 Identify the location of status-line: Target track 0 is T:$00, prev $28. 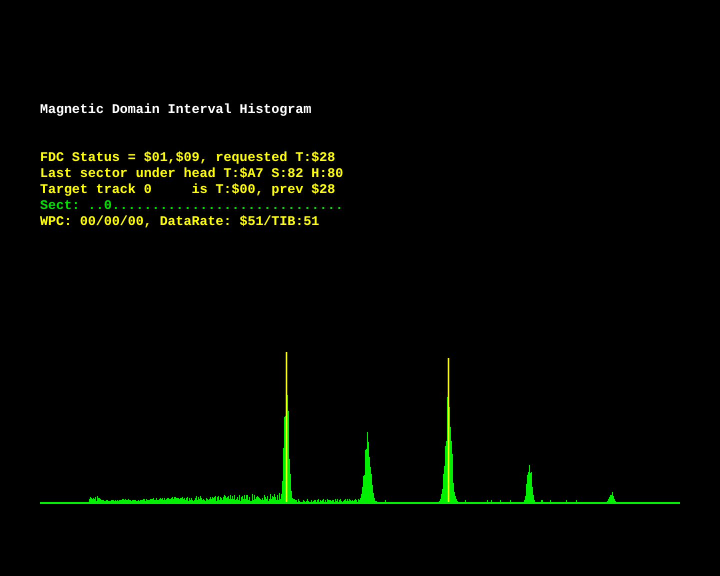
(188, 190).